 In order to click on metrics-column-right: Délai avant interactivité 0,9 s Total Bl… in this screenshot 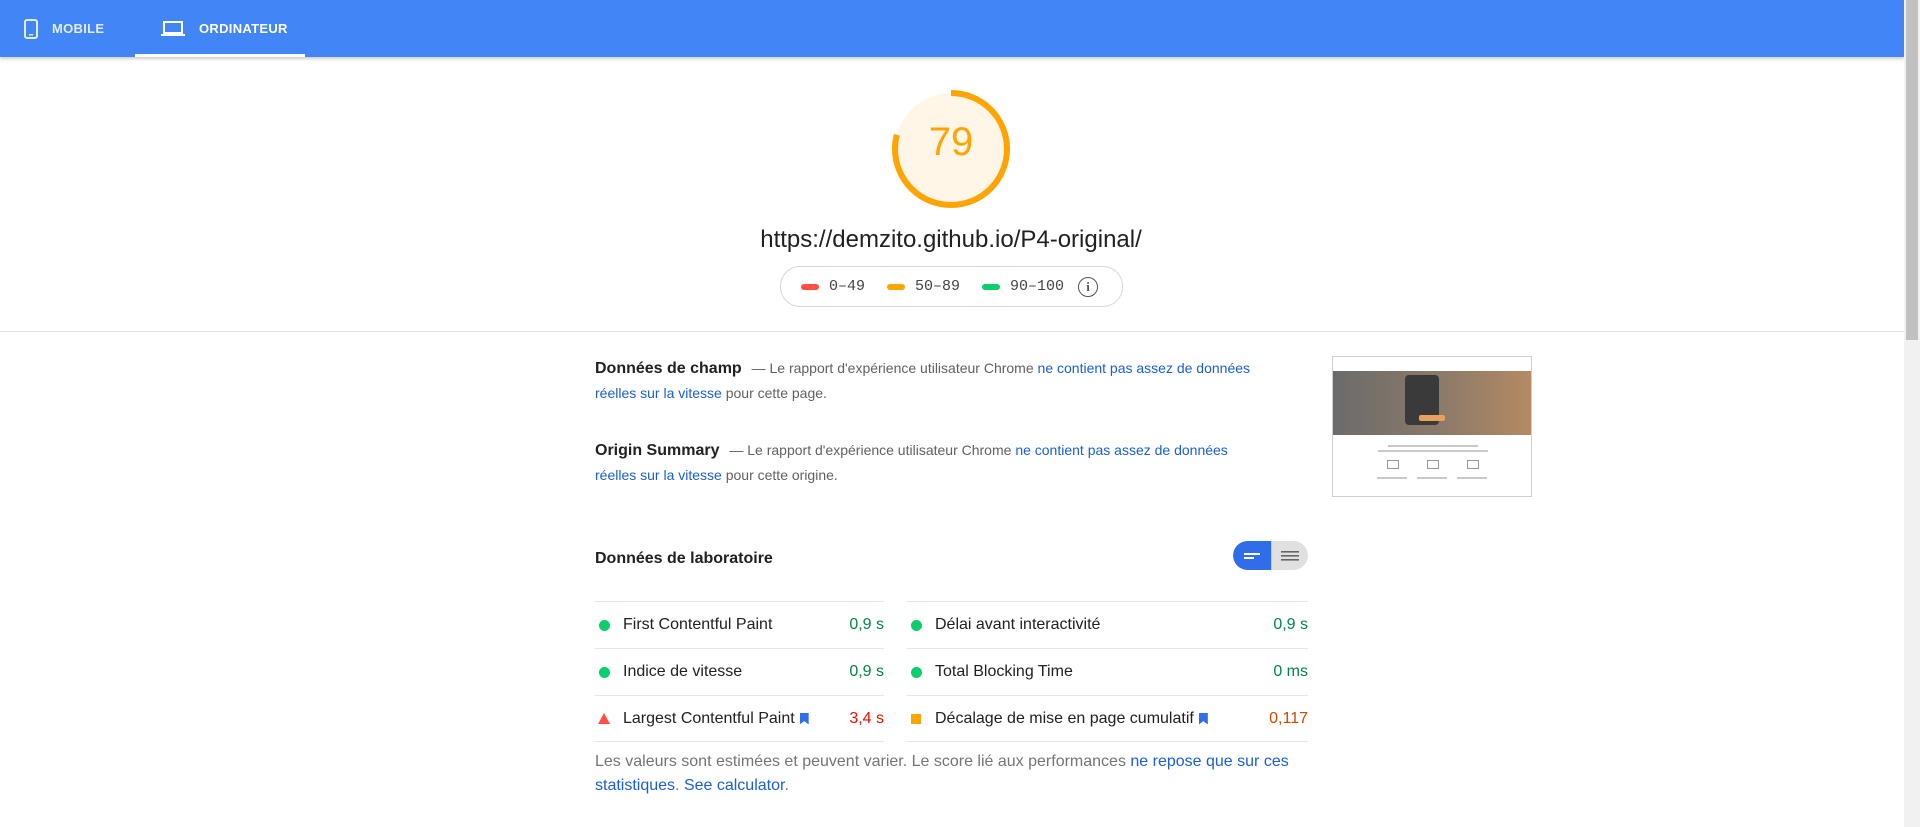, I will do `click(1107, 671)`.